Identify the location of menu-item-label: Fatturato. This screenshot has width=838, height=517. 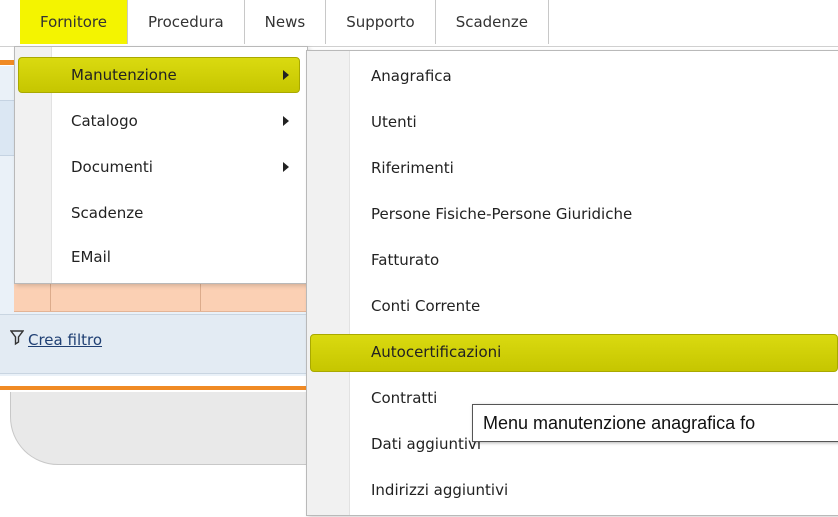
(405, 260).